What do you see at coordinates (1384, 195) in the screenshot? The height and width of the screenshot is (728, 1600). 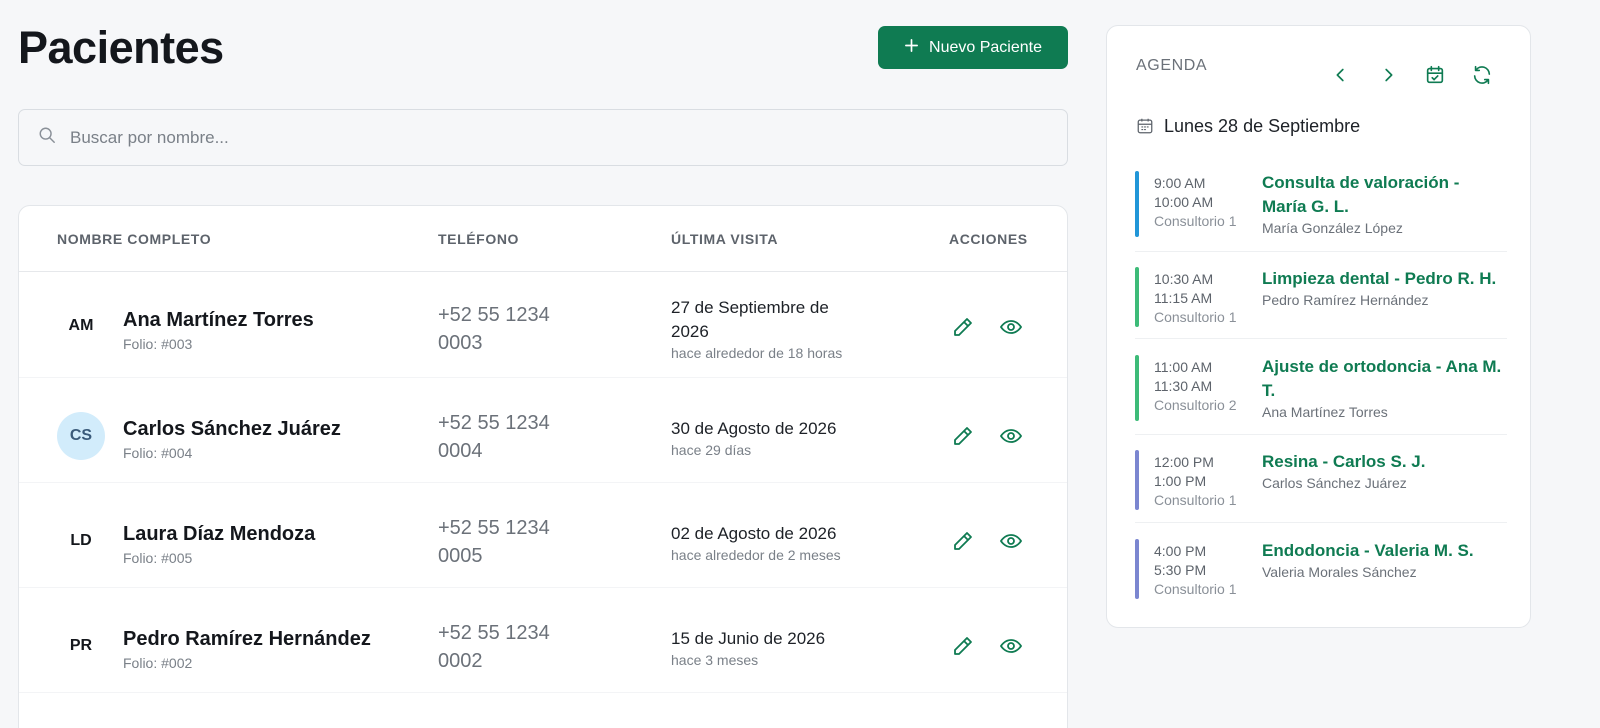 I see `appointment-title: Consulta de valoración - María G. L.` at bounding box center [1384, 195].